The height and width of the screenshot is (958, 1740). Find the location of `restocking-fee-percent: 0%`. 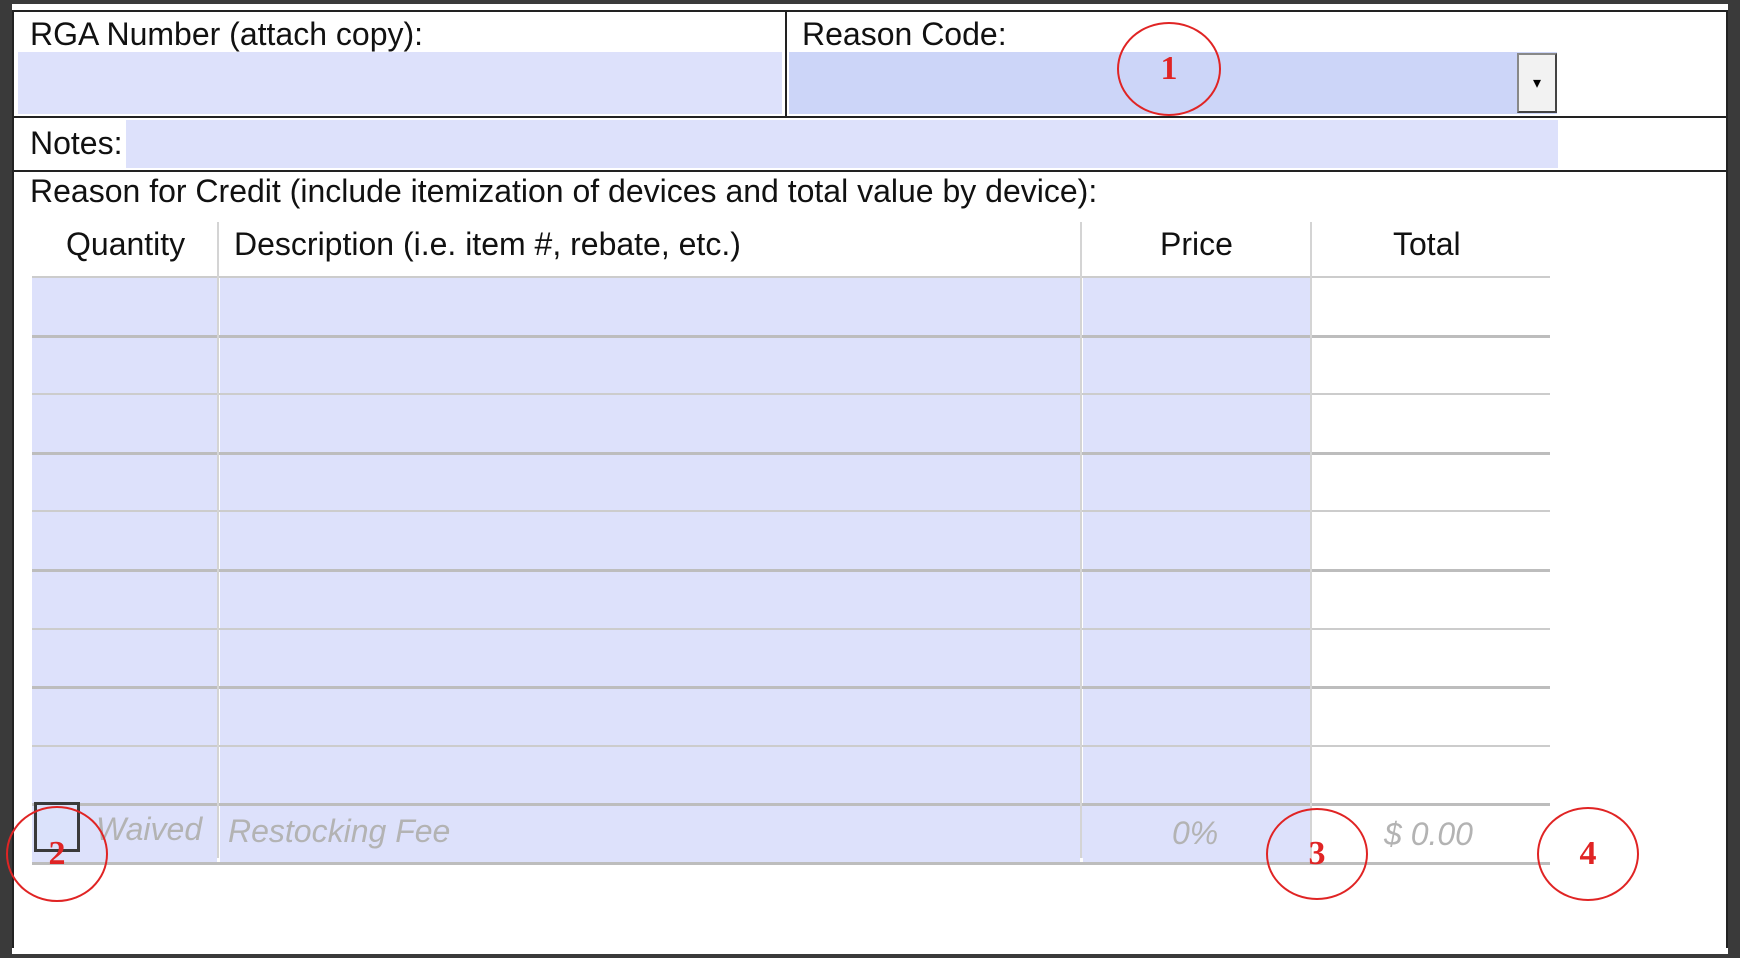

restocking-fee-percent: 0% is located at coordinates (1195, 833).